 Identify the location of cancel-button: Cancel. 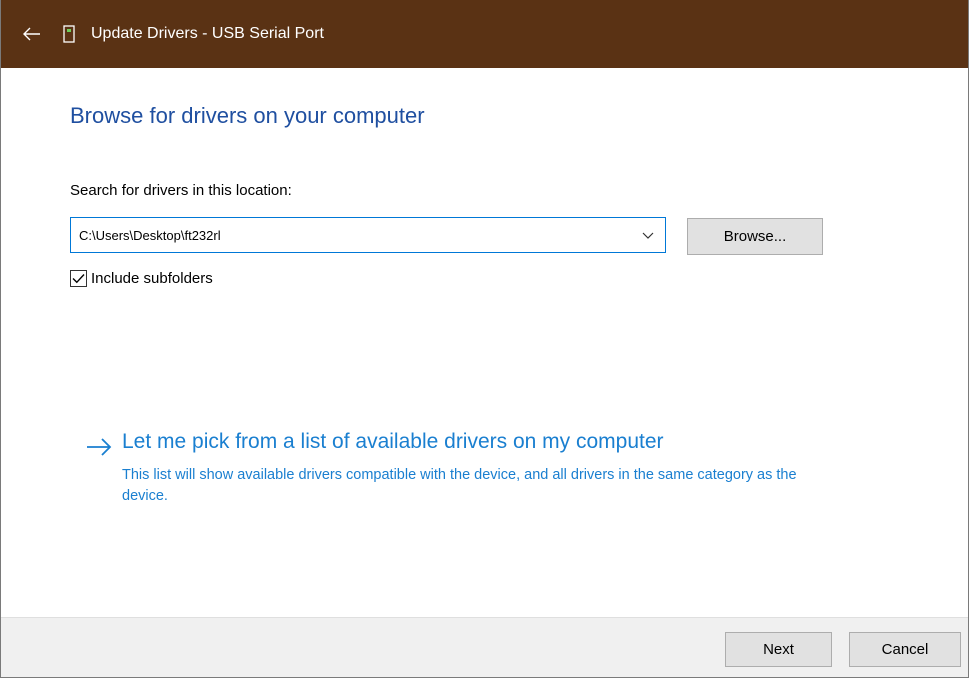
(905, 649).